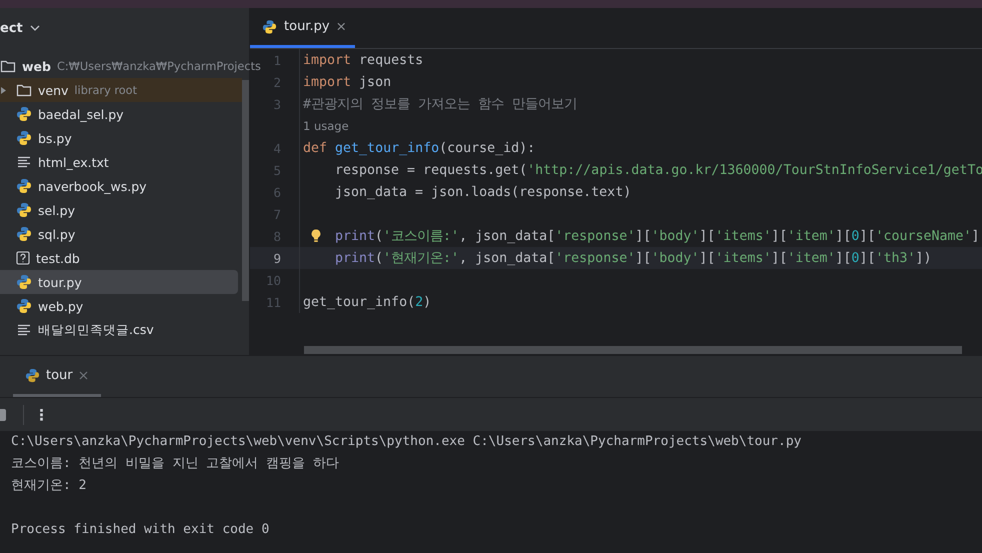 The image size is (982, 553). I want to click on tree-item: sql.py, so click(121, 234).